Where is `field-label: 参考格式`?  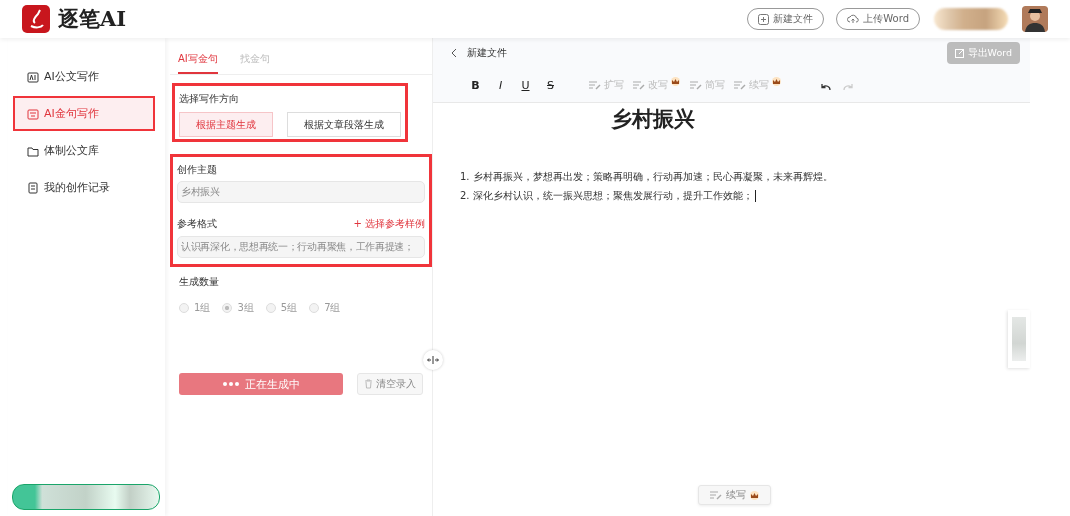 field-label: 参考格式 is located at coordinates (197, 224).